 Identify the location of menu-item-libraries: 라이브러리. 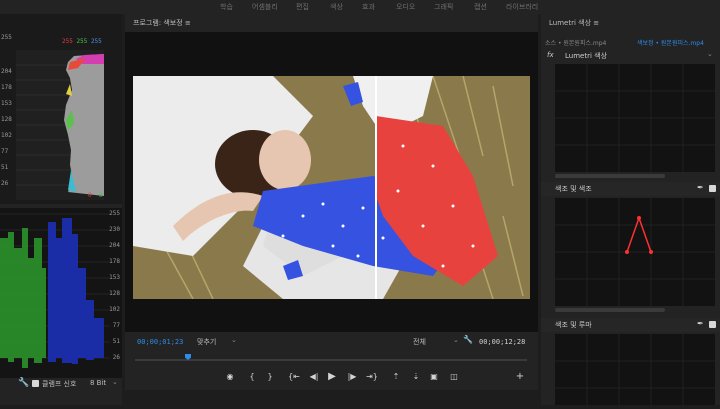
(522, 7).